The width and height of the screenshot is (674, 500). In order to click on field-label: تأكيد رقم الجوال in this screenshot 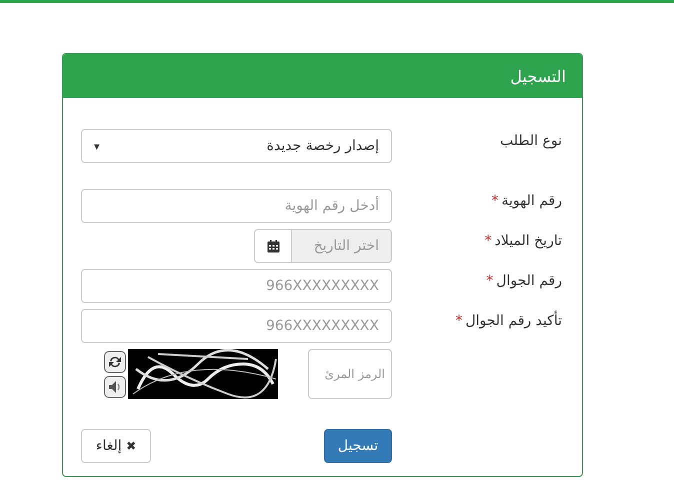, I will do `click(513, 321)`.